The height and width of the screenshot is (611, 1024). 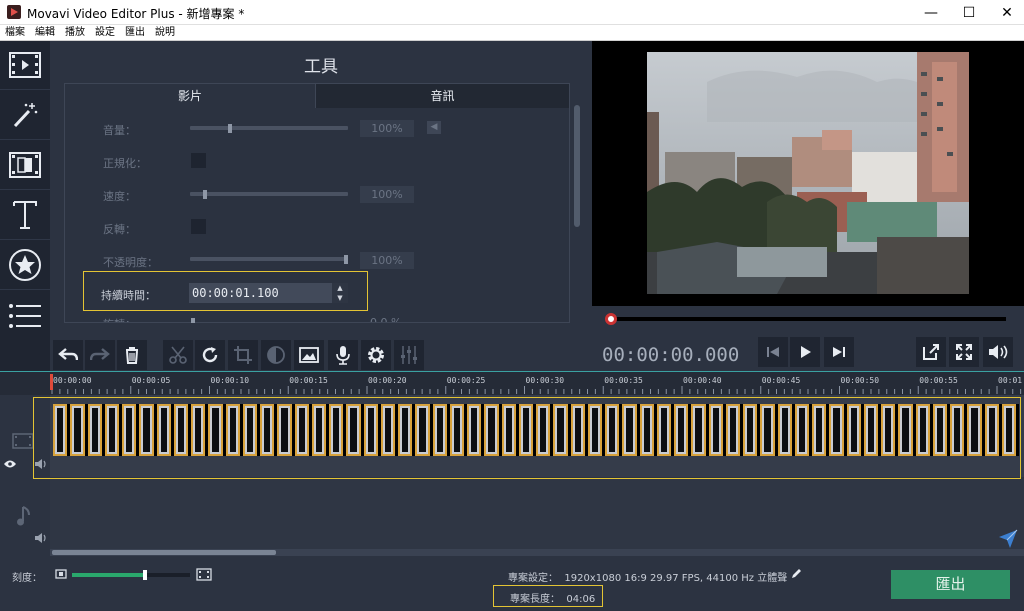 I want to click on export-button: 匯出, so click(x=950, y=584).